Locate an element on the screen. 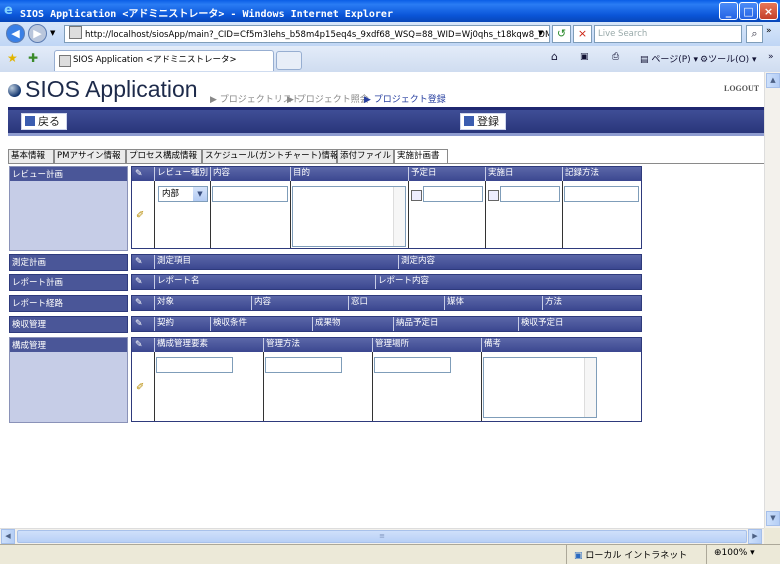 This screenshot has height=564, width=780. acceptance-grid: ✎ 契約 検収条件 成果物 納品予定日 検収予定日 is located at coordinates (386, 324).